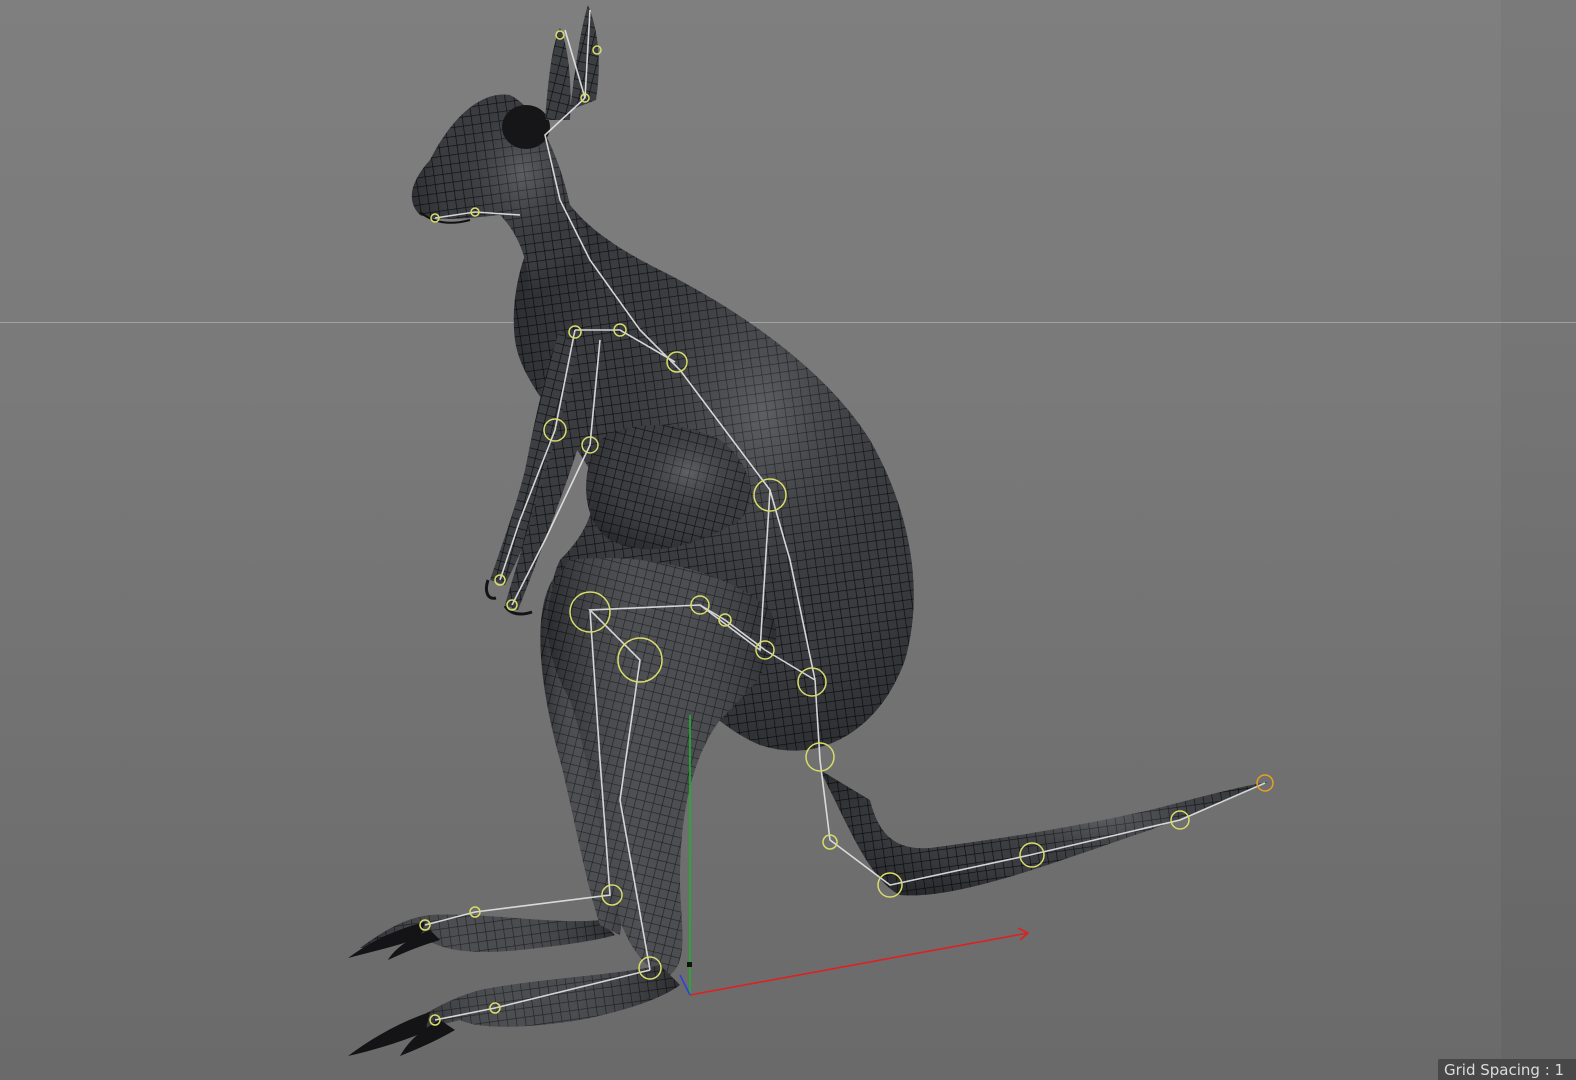 The height and width of the screenshot is (1080, 1576). Describe the element at coordinates (500, 197) in the screenshot. I see `head` at that location.